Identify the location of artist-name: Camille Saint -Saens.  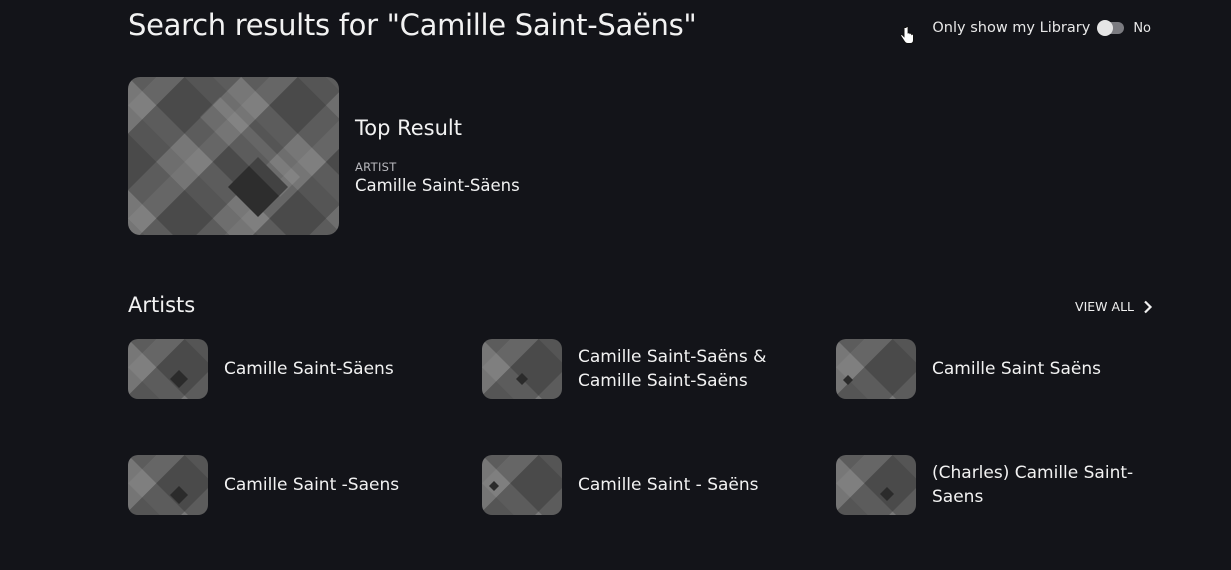
(312, 485).